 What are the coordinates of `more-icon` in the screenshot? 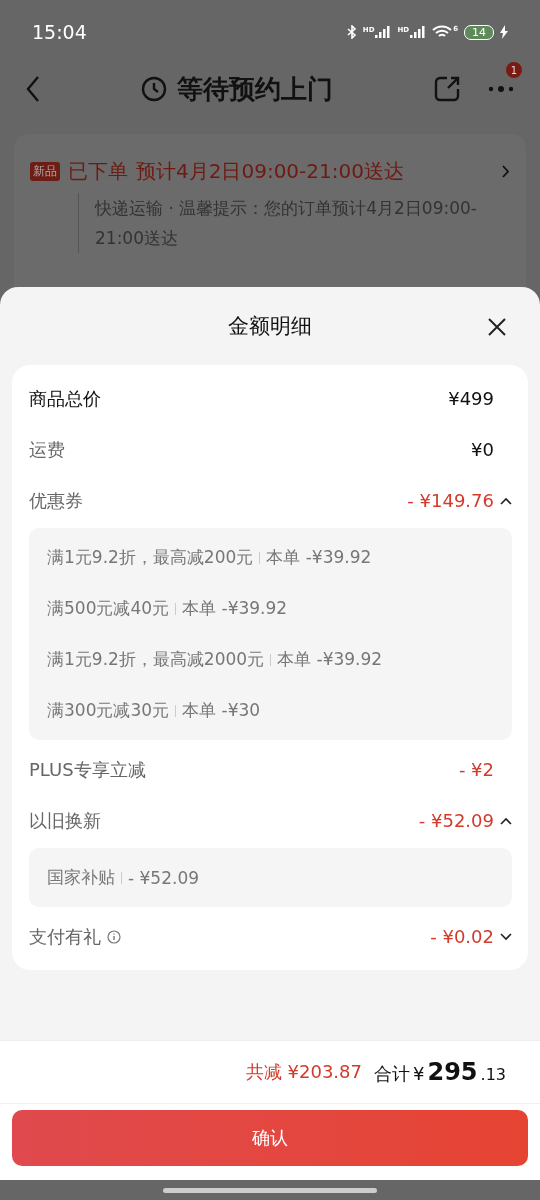 It's located at (501, 89).